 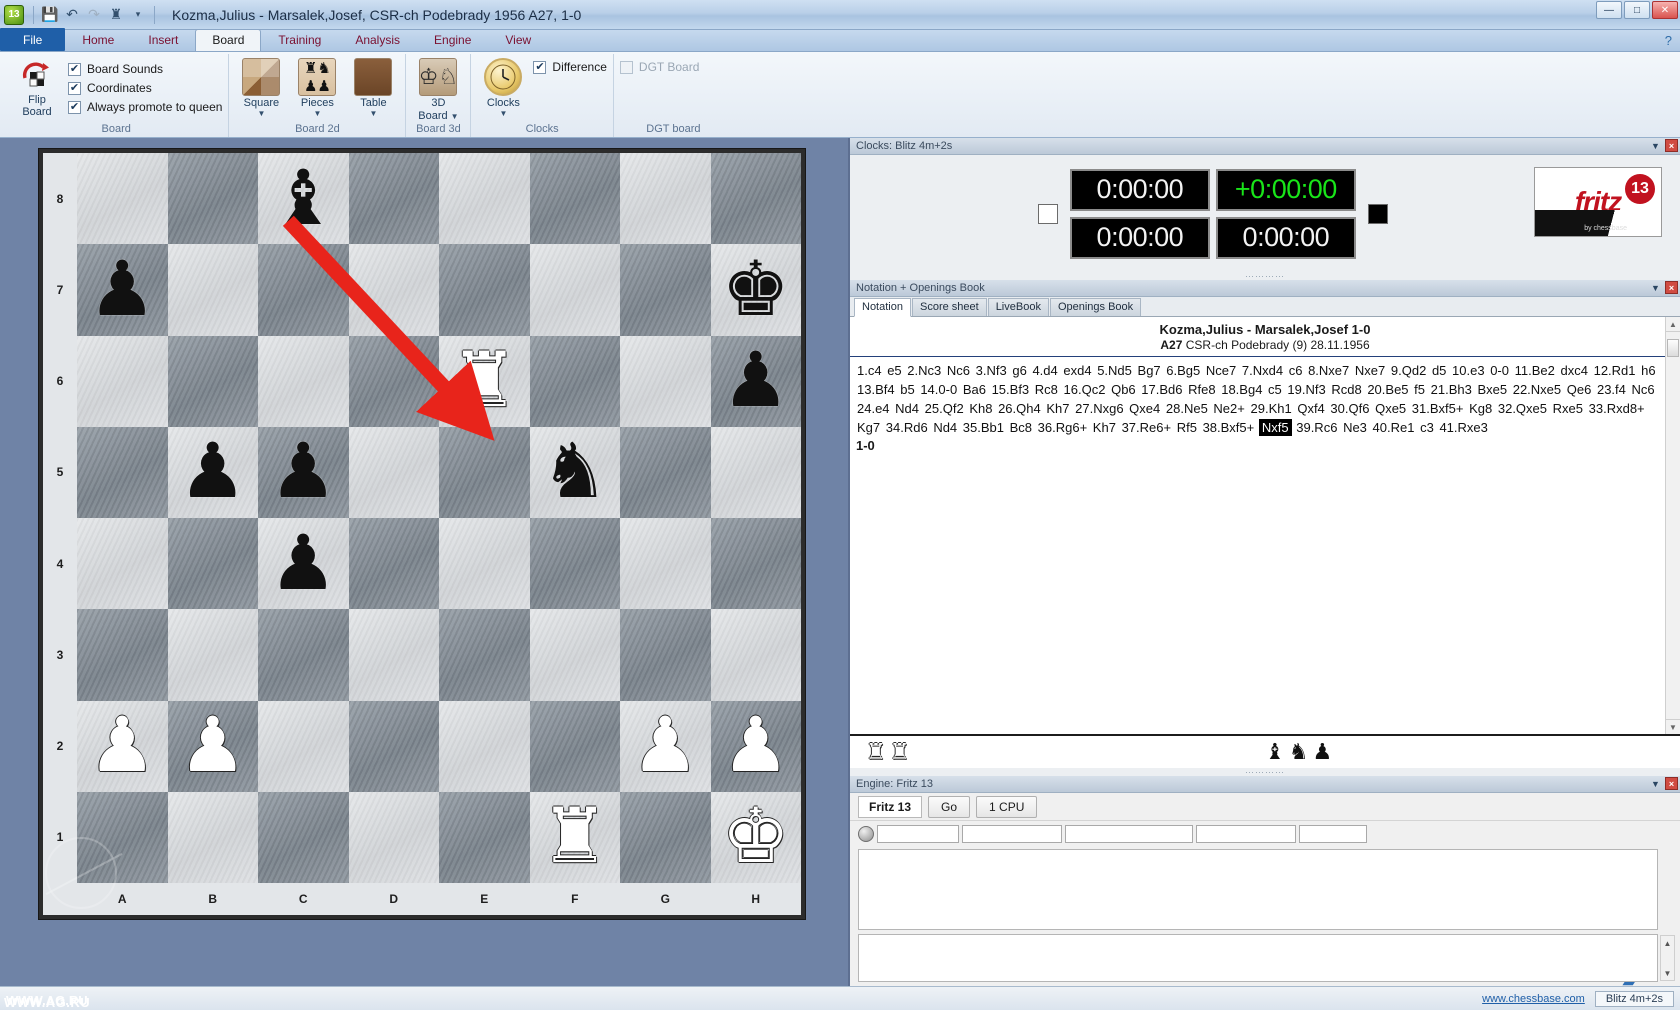 What do you see at coordinates (1394, 427) in the screenshot?
I see `move-40Re1: 40.Re1` at bounding box center [1394, 427].